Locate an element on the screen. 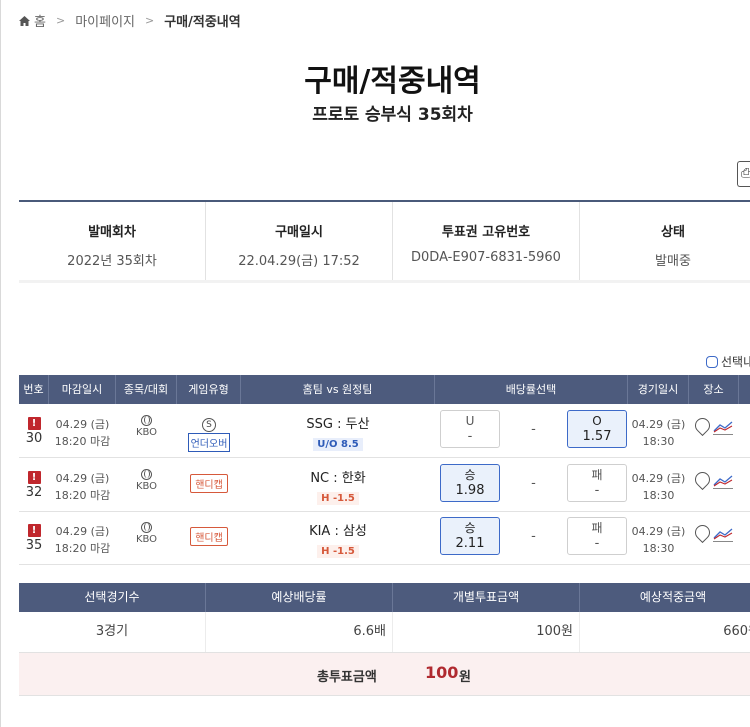  info-header: 투표권 고유번호 is located at coordinates (486, 232).